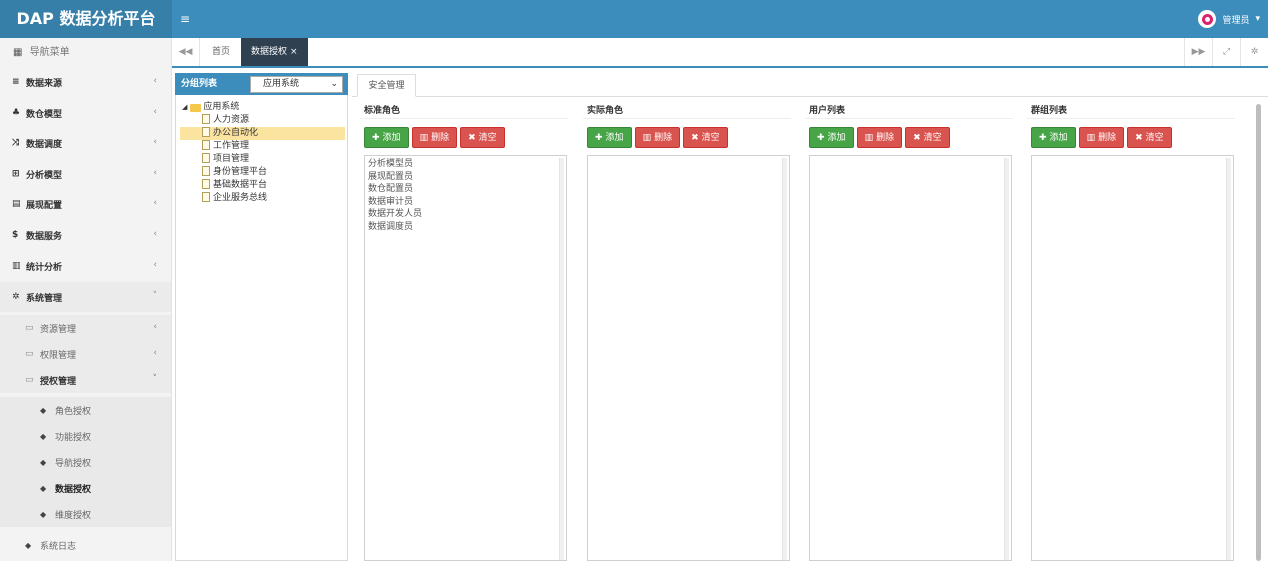 This screenshot has width=1268, height=561. Describe the element at coordinates (85, 514) in the screenshot. I see `sidebar-leaf-dimension-auth: ◆ 维度授权` at that location.